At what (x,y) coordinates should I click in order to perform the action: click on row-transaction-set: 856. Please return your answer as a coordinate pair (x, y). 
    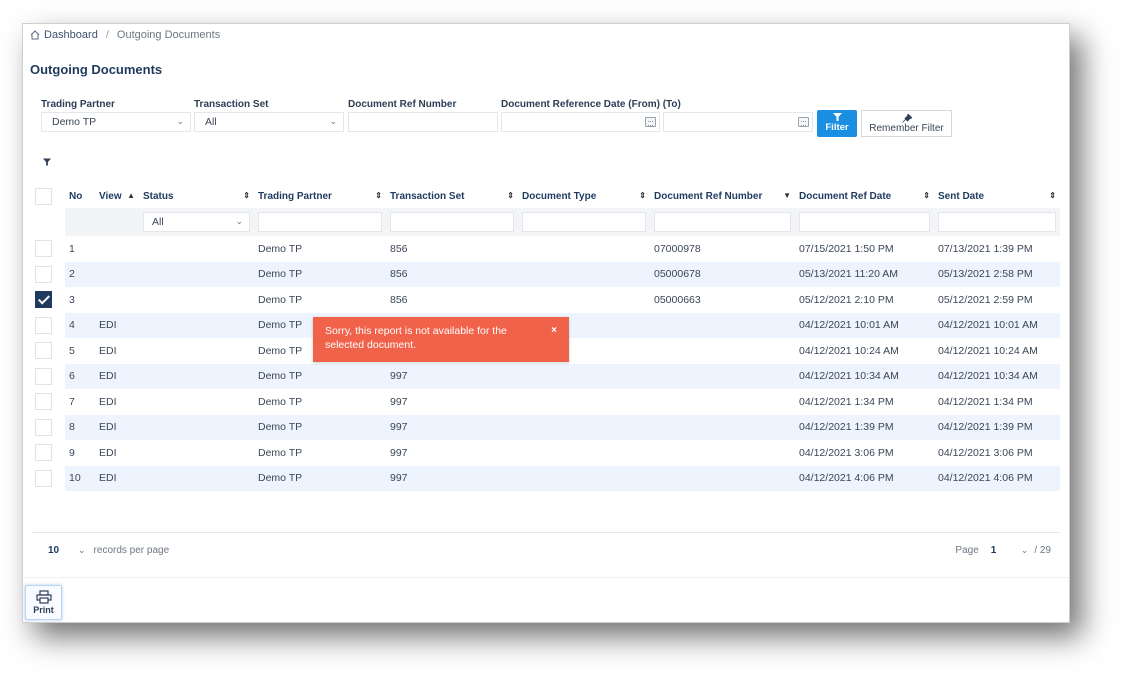
    Looking at the image, I should click on (452, 274).